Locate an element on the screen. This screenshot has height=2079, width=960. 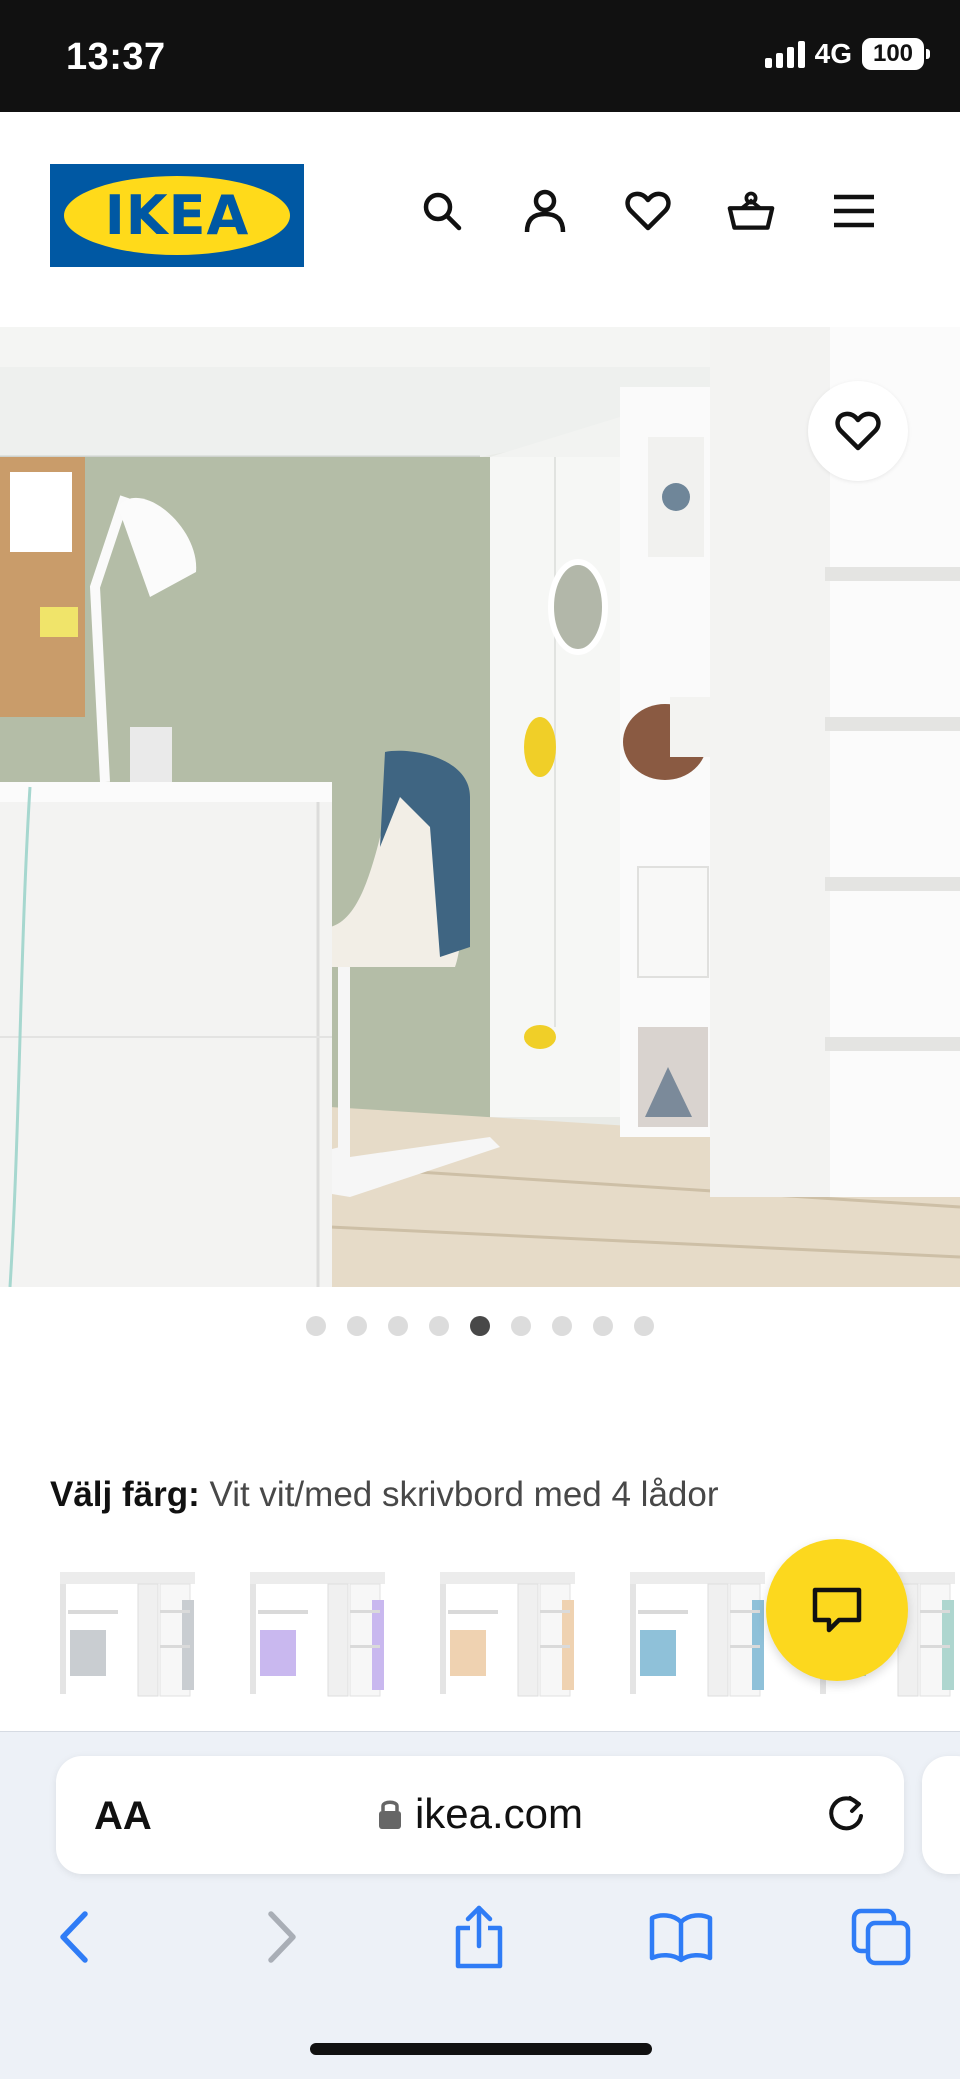
search-icon is located at coordinates (442, 211).